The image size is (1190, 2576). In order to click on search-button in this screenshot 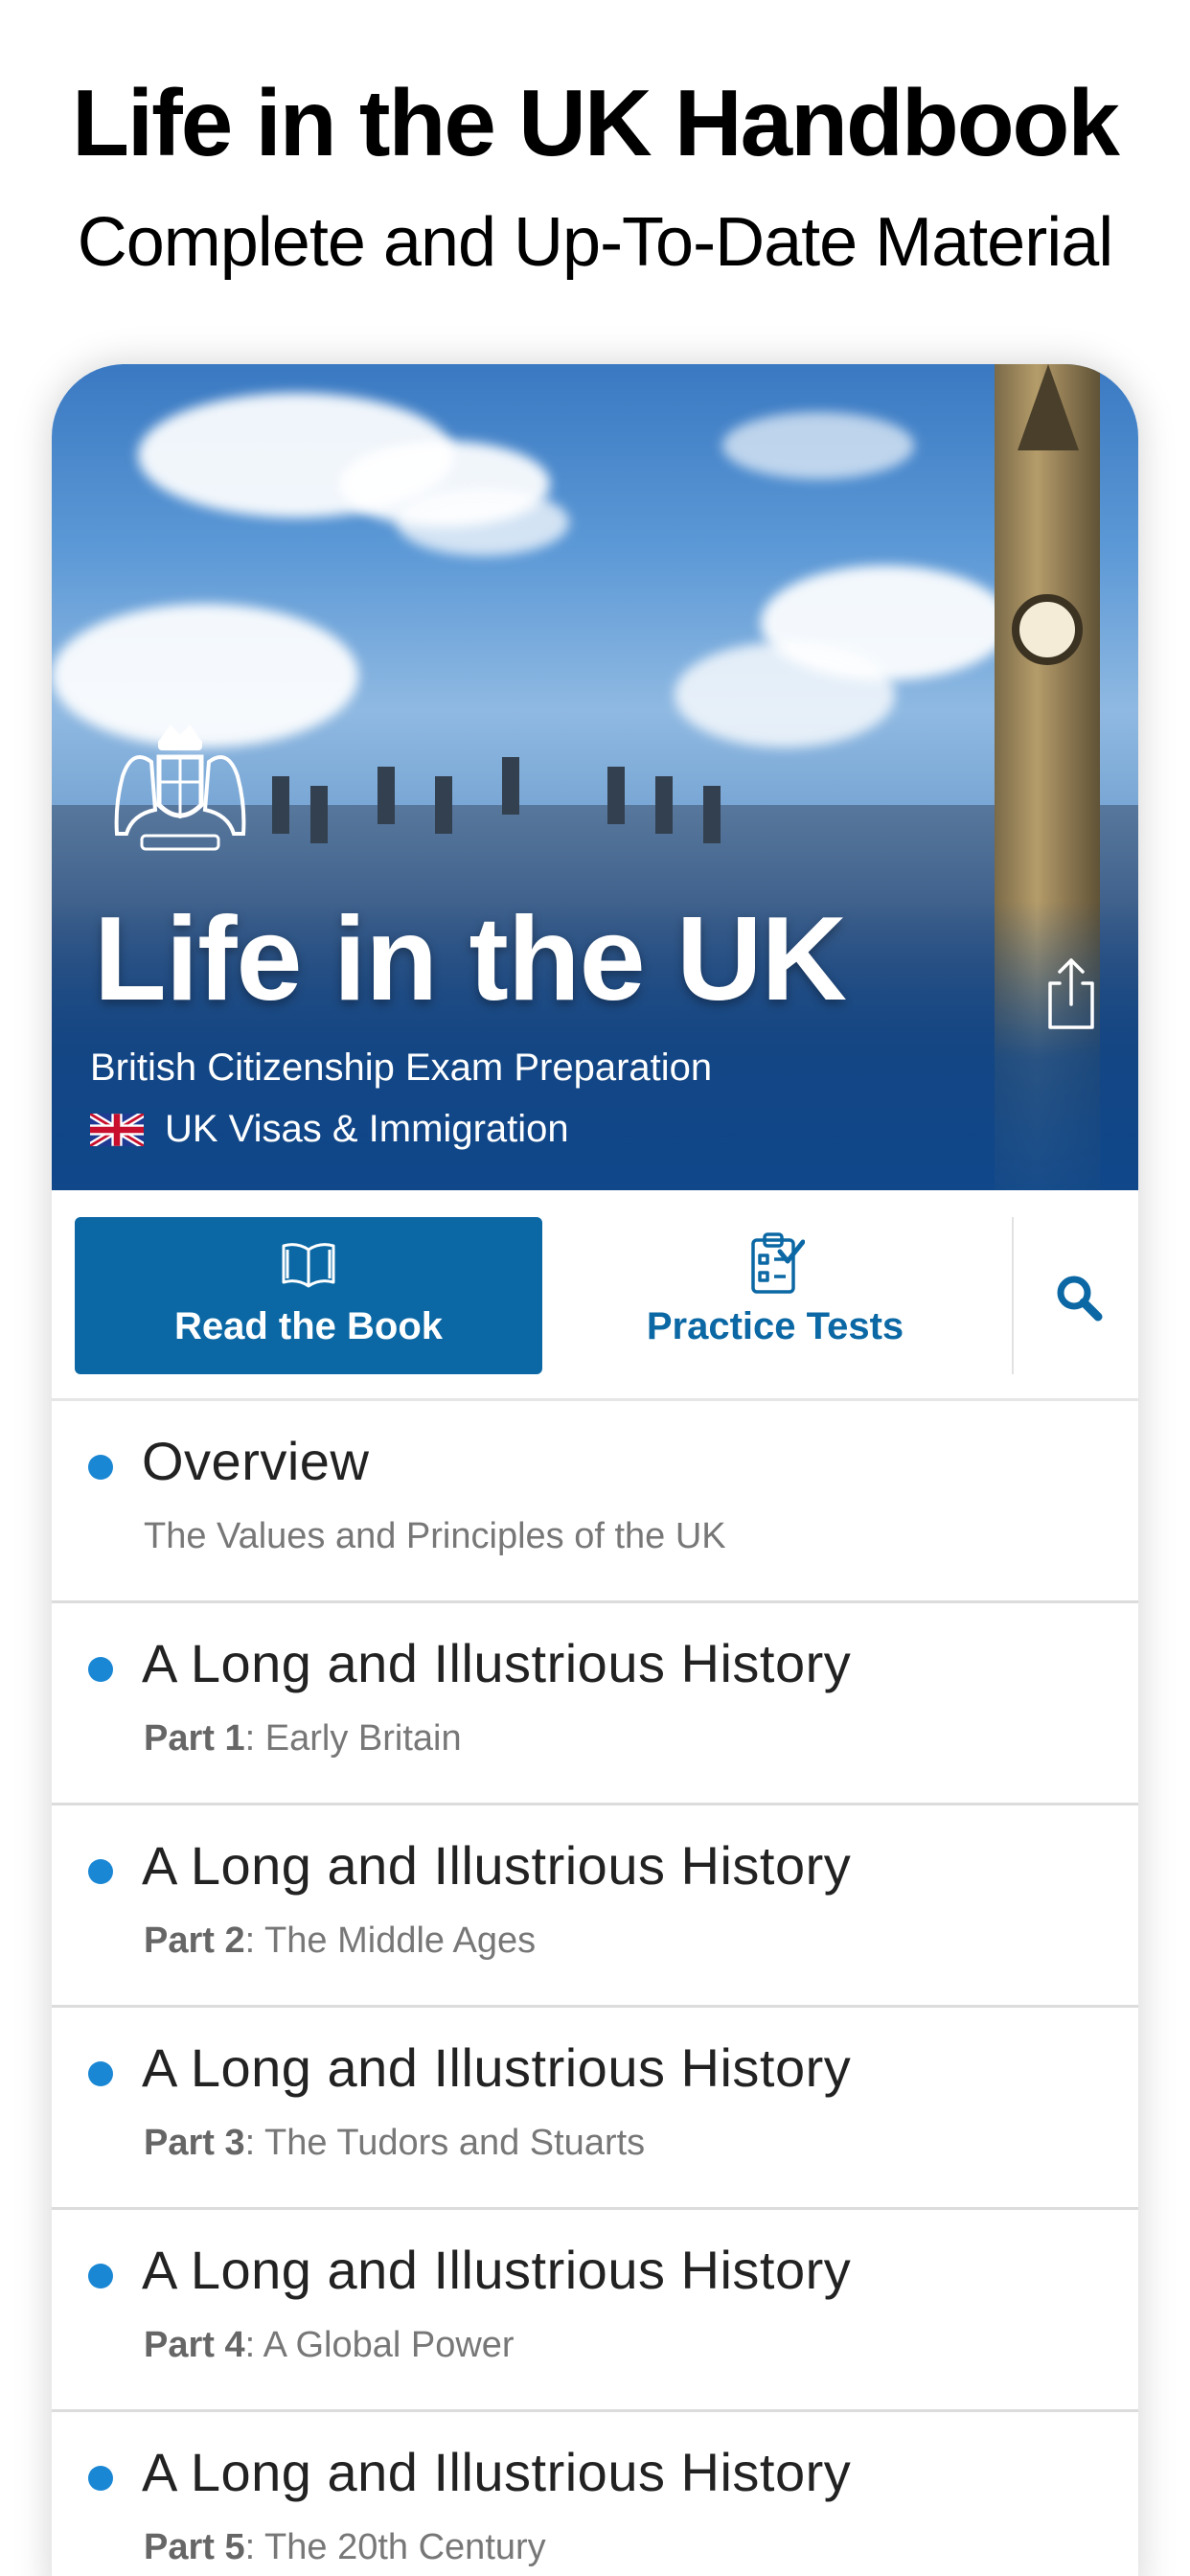, I will do `click(1076, 1295)`.